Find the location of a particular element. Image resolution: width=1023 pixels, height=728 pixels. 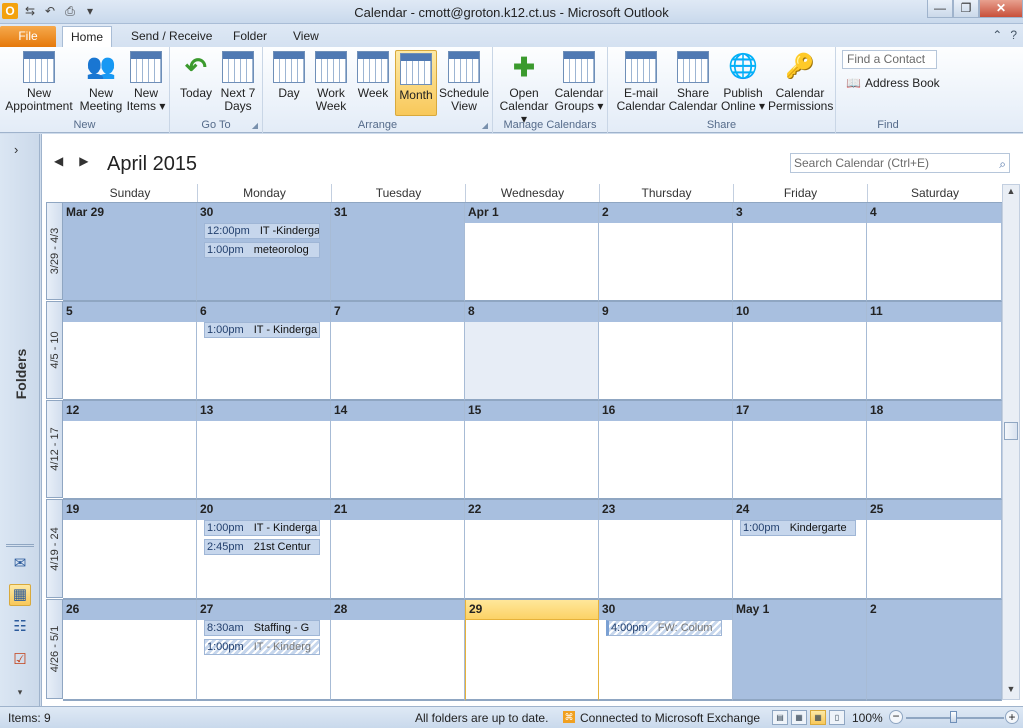

week-label: 3/29 - 4/3 is located at coordinates (54, 251).